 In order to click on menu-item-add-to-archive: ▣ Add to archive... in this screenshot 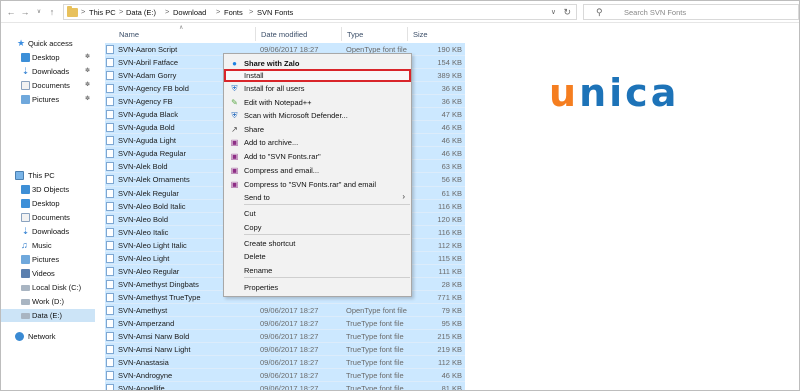, I will do `click(317, 142)`.